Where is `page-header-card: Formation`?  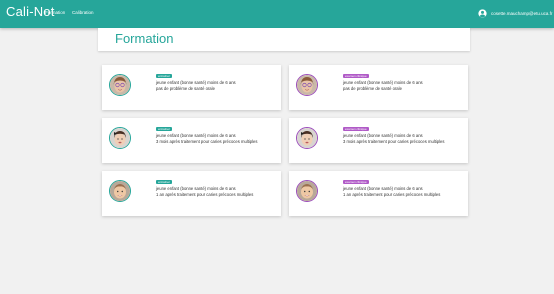
page-header-card: Formation is located at coordinates (284, 39).